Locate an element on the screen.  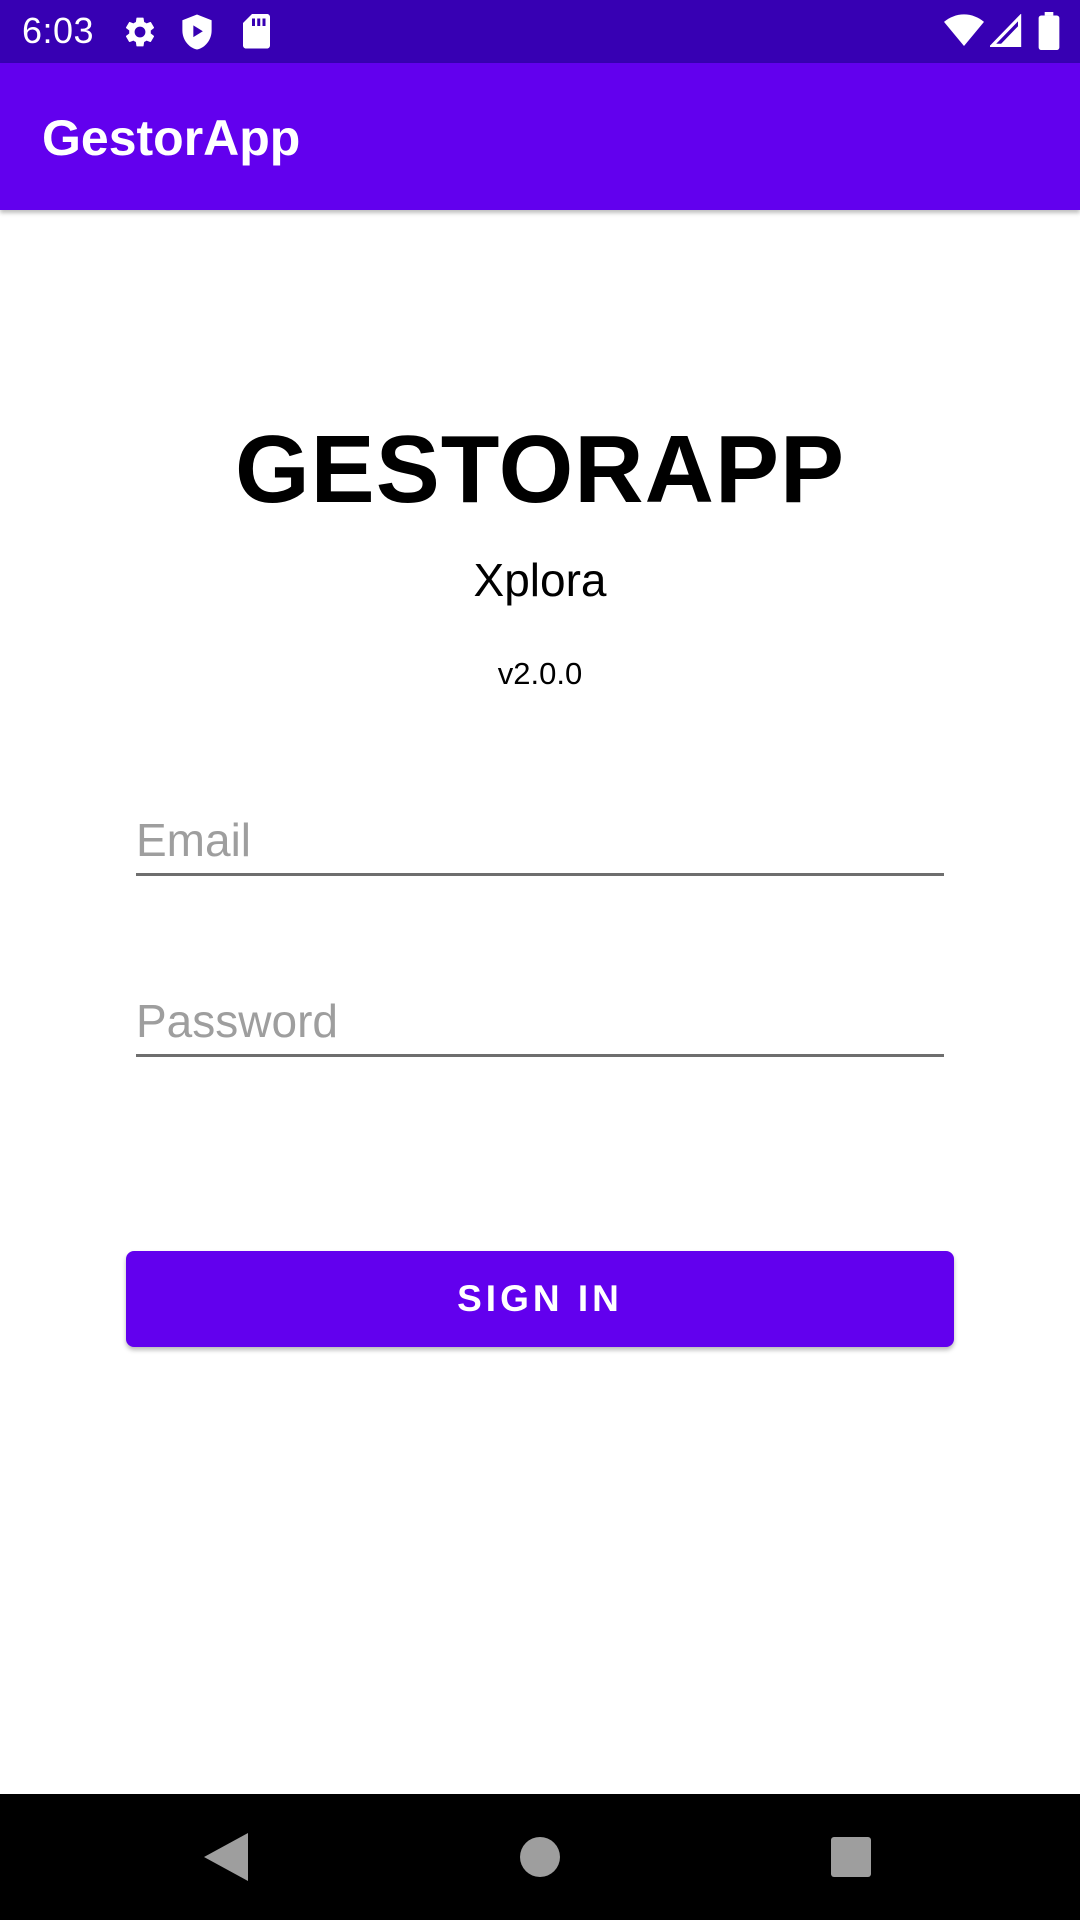
brand-title: GESTORAPP is located at coordinates (540, 469).